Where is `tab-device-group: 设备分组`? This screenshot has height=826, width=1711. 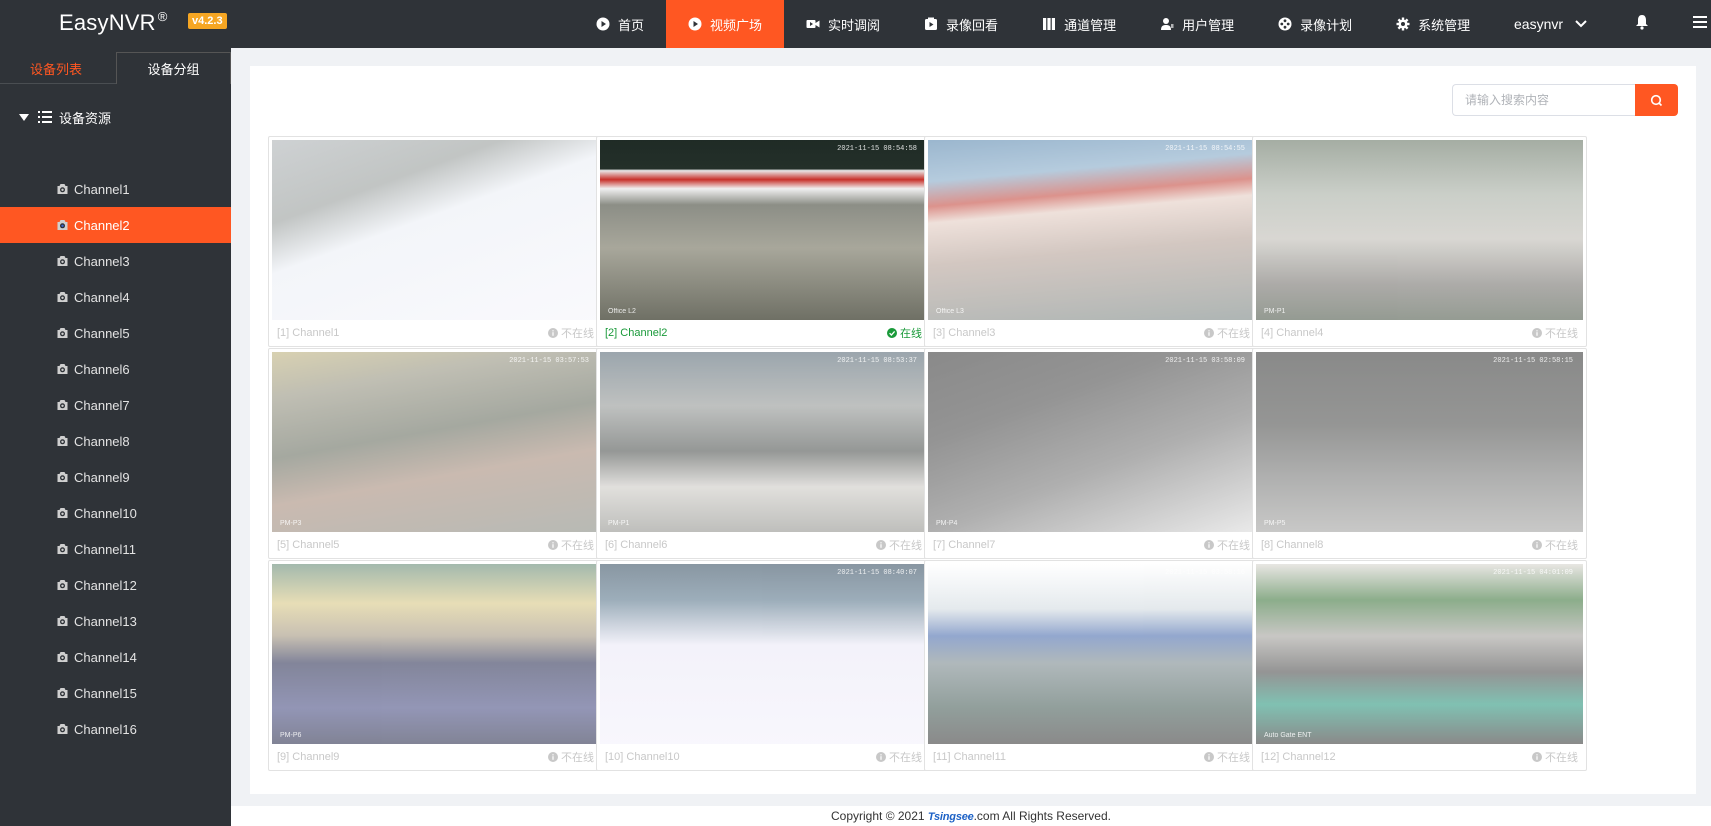
tab-device-group: 设备分组 is located at coordinates (173, 68).